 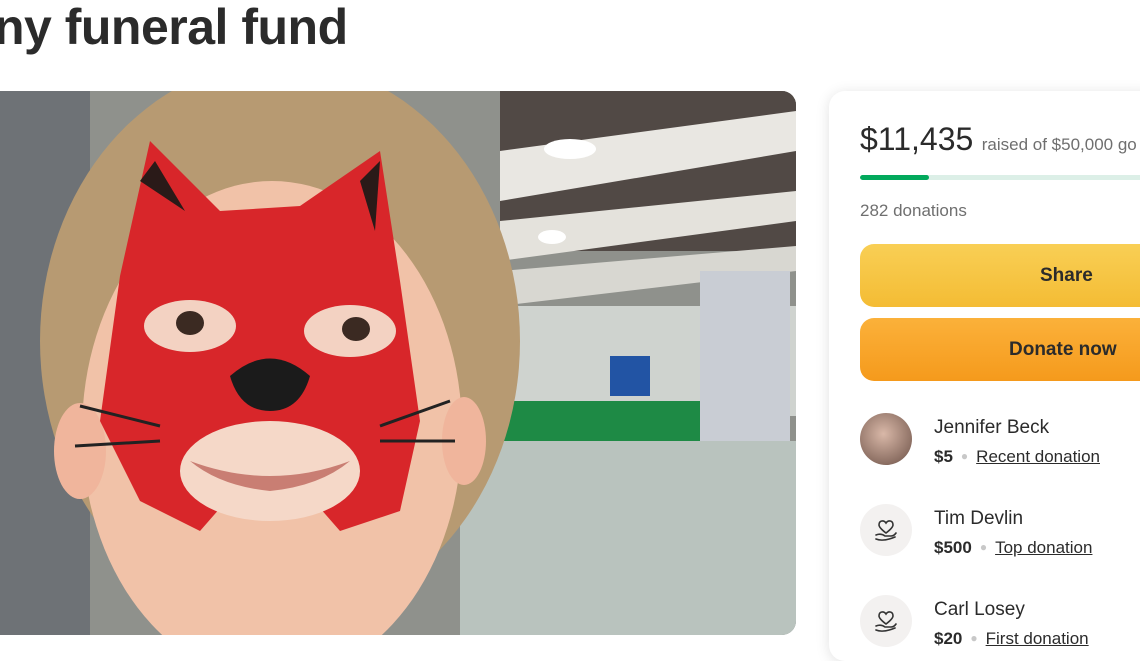 I want to click on progress-bar, so click(x=1000, y=177).